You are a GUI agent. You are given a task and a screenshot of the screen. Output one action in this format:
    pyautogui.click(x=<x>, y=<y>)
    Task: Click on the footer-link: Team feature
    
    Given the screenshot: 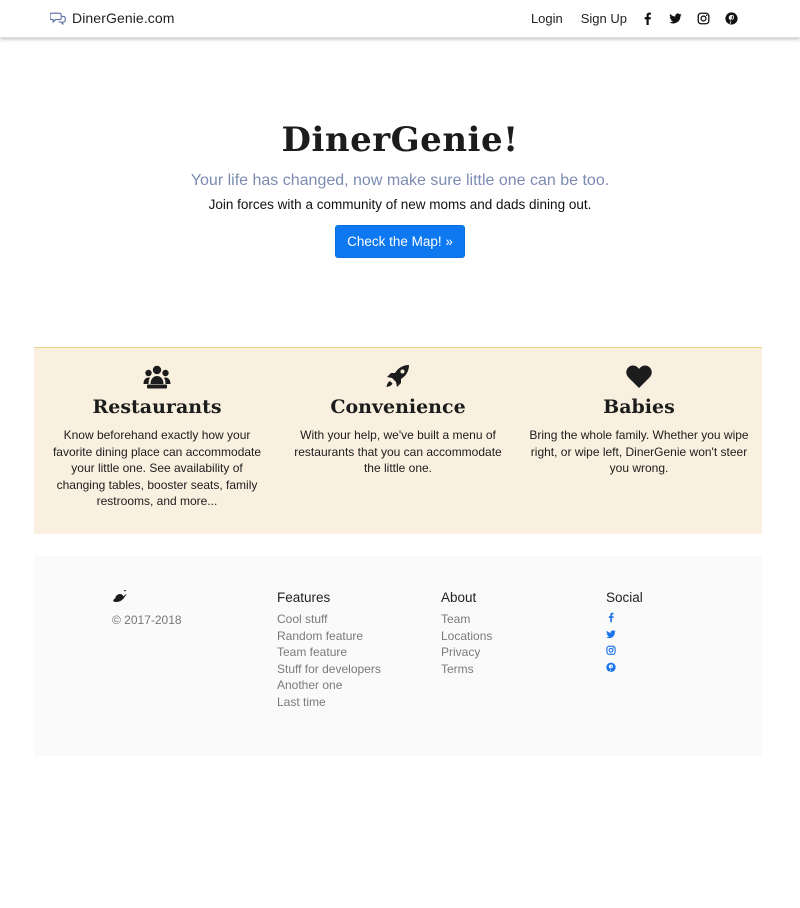 What is the action you would take?
    pyautogui.click(x=329, y=652)
    